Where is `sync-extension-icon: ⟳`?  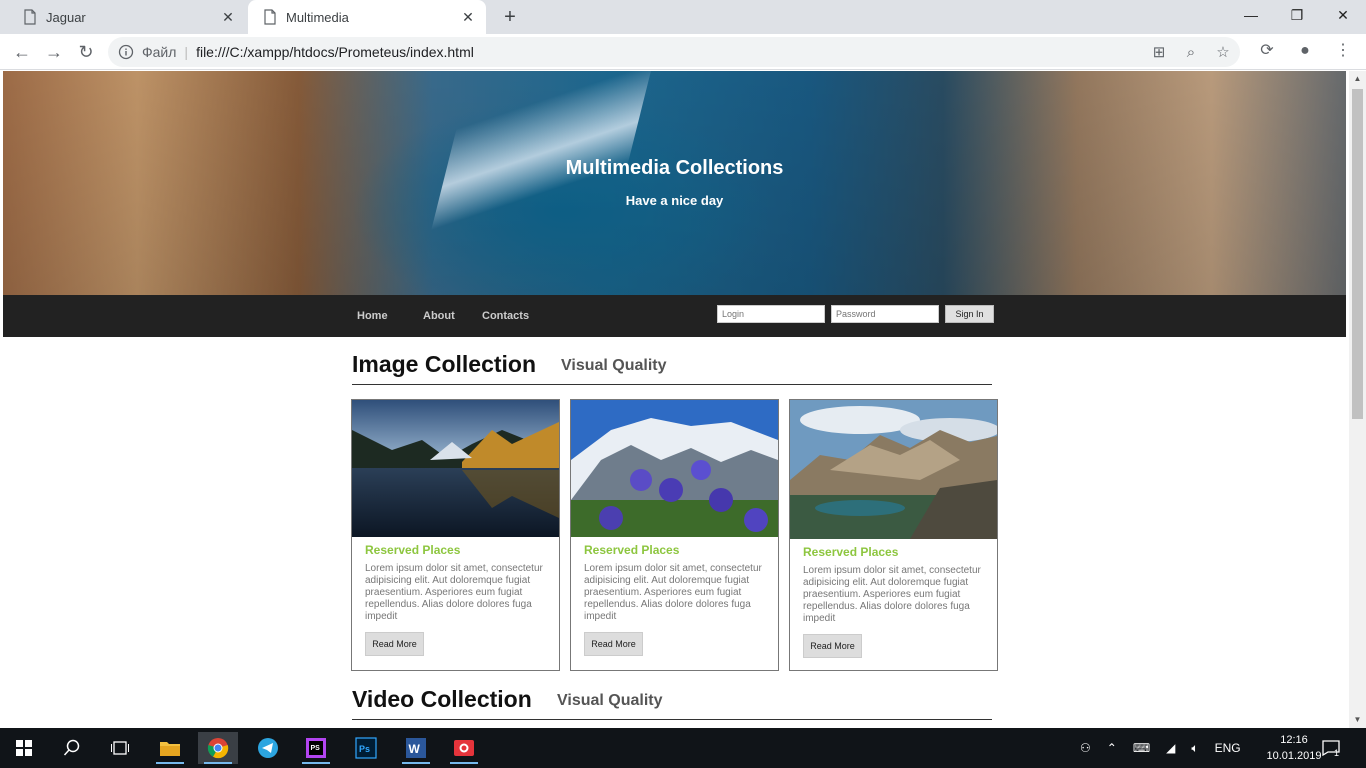
sync-extension-icon: ⟳ is located at coordinates (1267, 51).